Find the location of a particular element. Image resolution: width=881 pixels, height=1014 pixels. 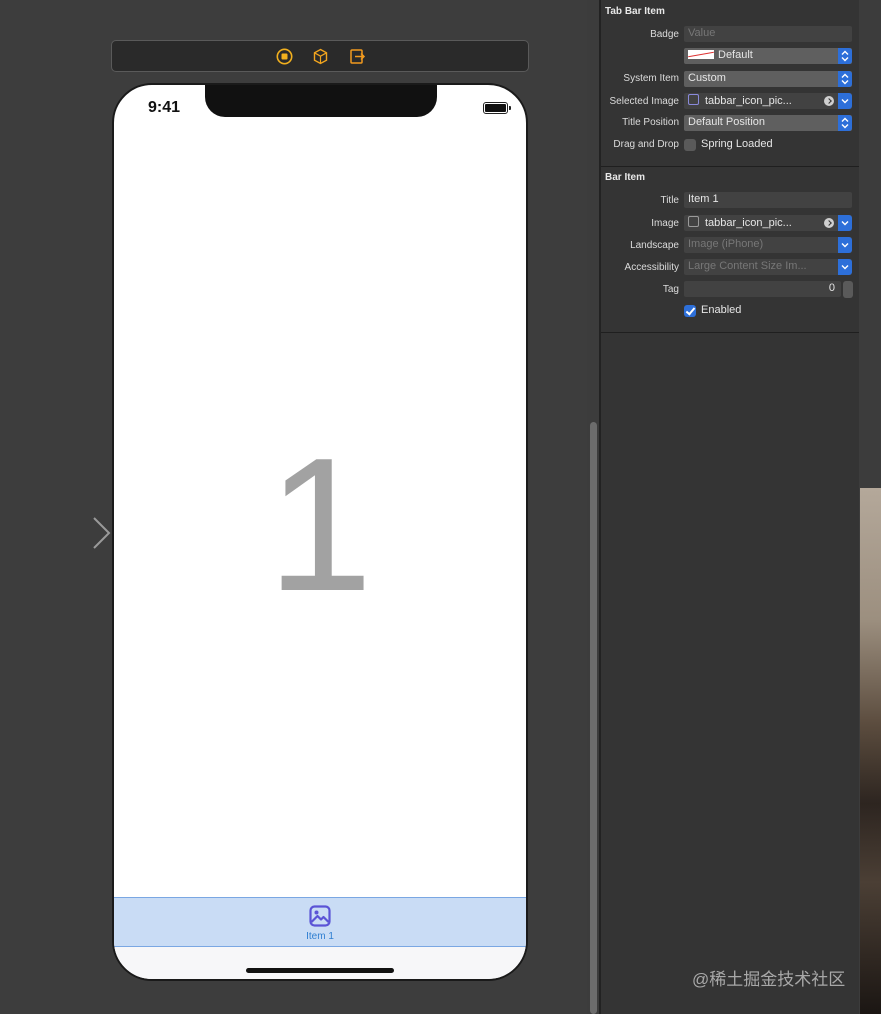

badge-color-value: Default is located at coordinates (735, 55).